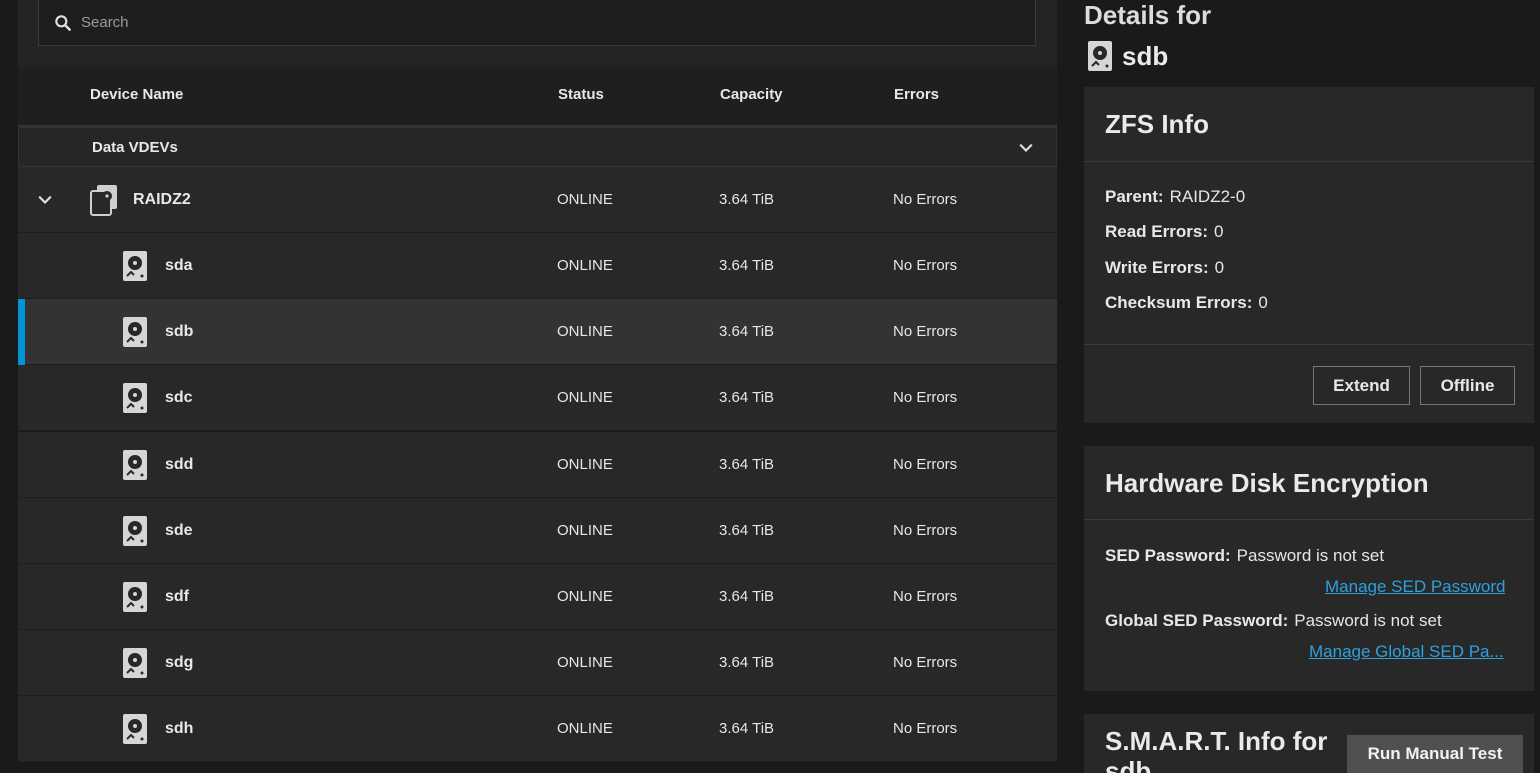 The height and width of the screenshot is (773, 1540). Describe the element at coordinates (1186, 302) in the screenshot. I see `zfs-checksum-errors: Checksum Errors: 0` at that location.